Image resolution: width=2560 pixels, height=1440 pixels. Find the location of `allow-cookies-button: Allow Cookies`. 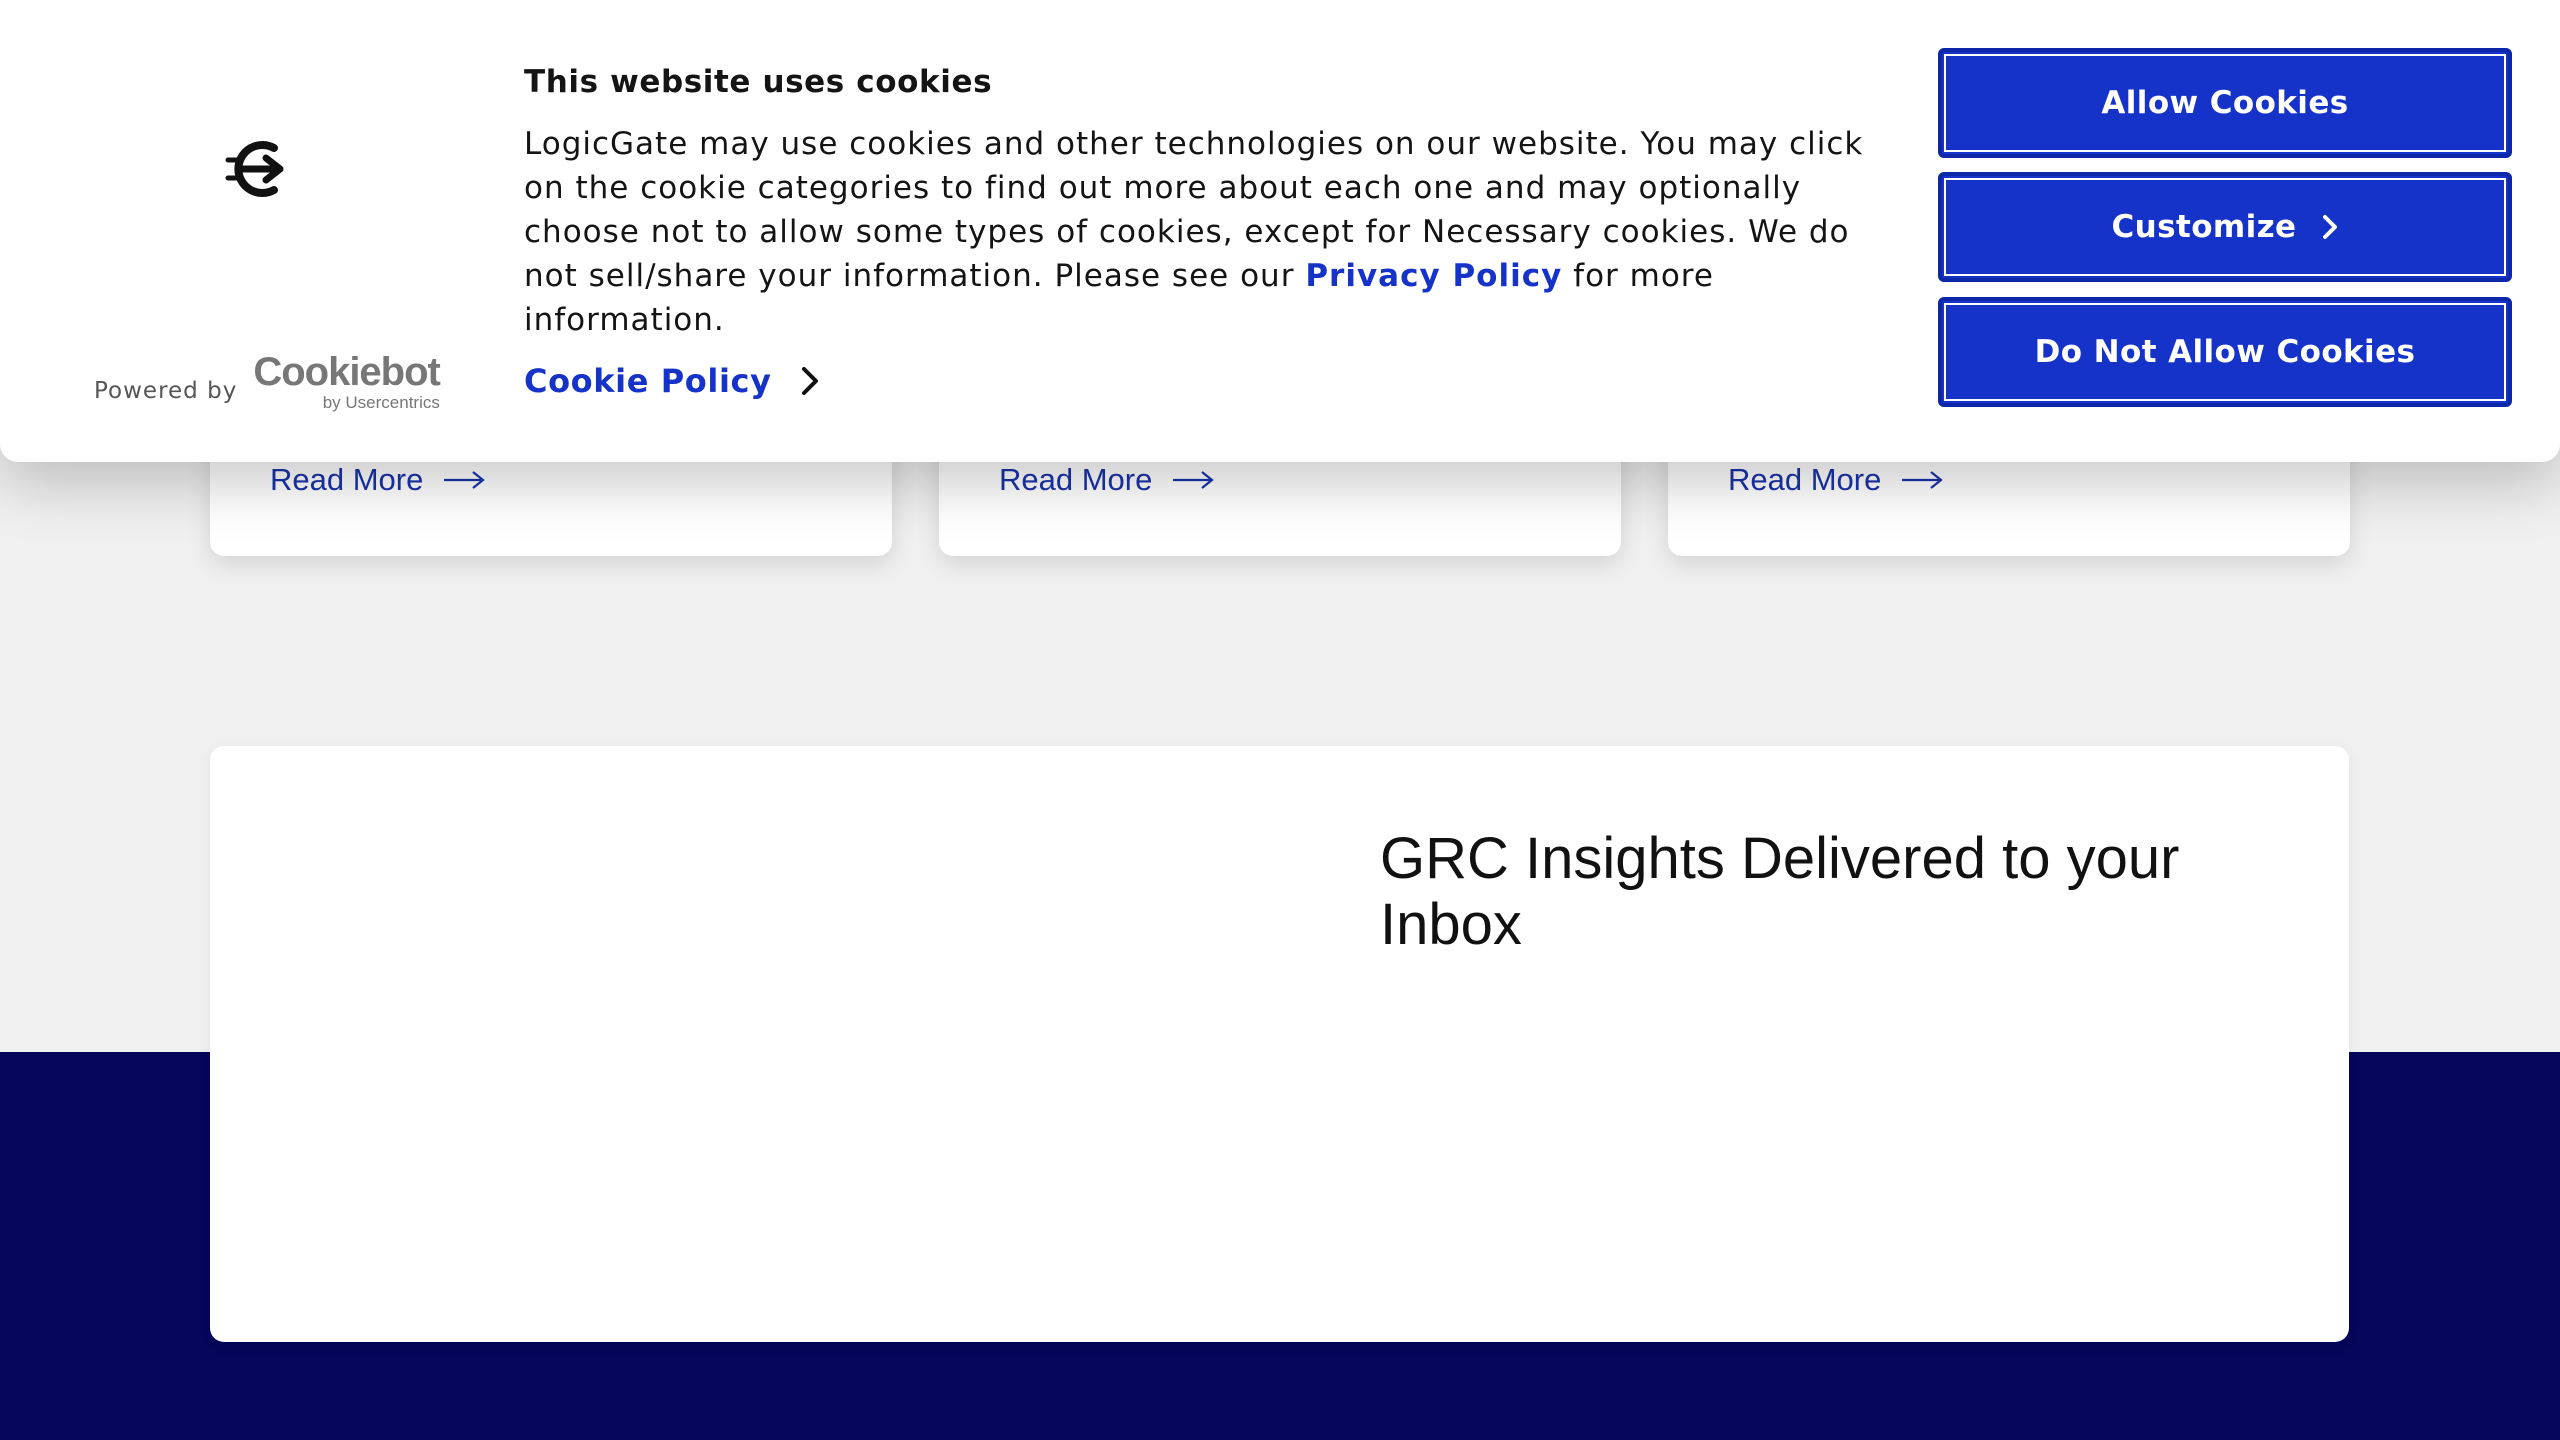

allow-cookies-button: Allow Cookies is located at coordinates (2225, 103).